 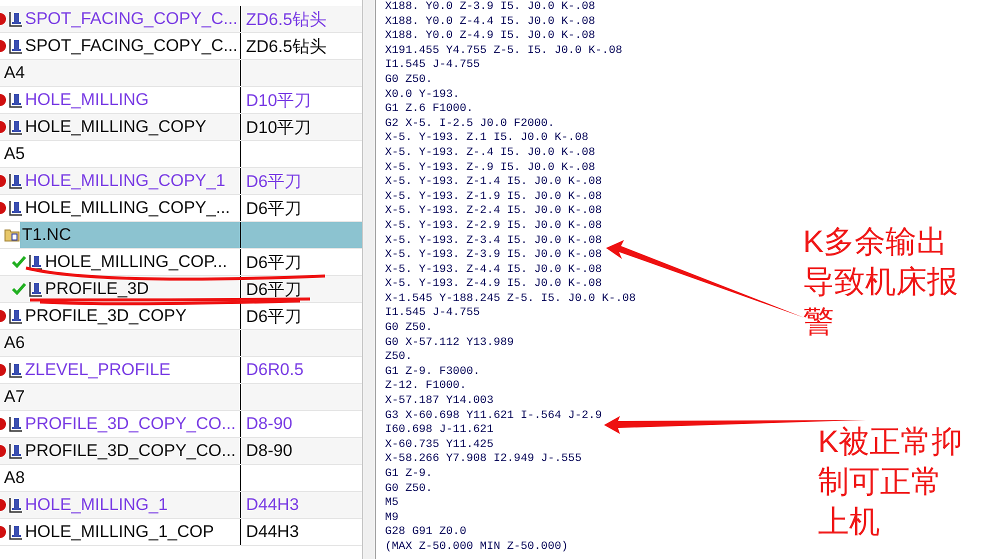 What do you see at coordinates (87, 100) in the screenshot?
I see `operation-name: HOLE_MILLING` at bounding box center [87, 100].